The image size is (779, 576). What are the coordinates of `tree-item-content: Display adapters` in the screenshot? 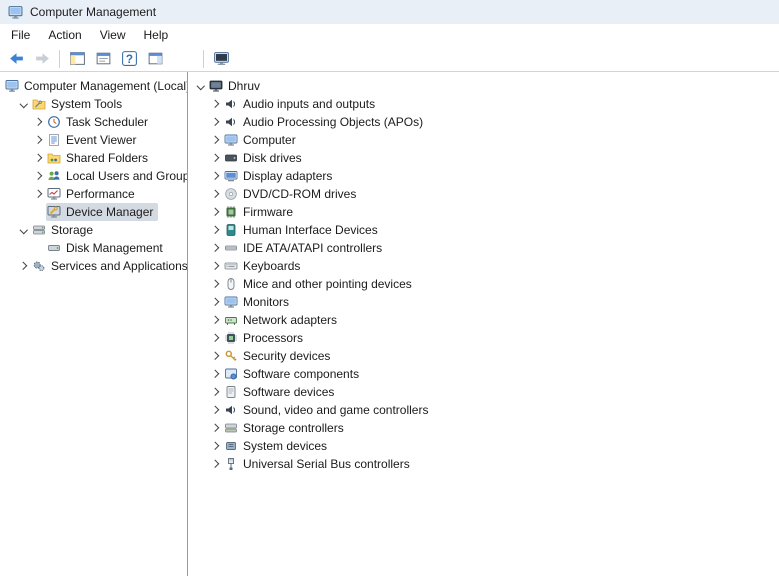 It's located at (280, 176).